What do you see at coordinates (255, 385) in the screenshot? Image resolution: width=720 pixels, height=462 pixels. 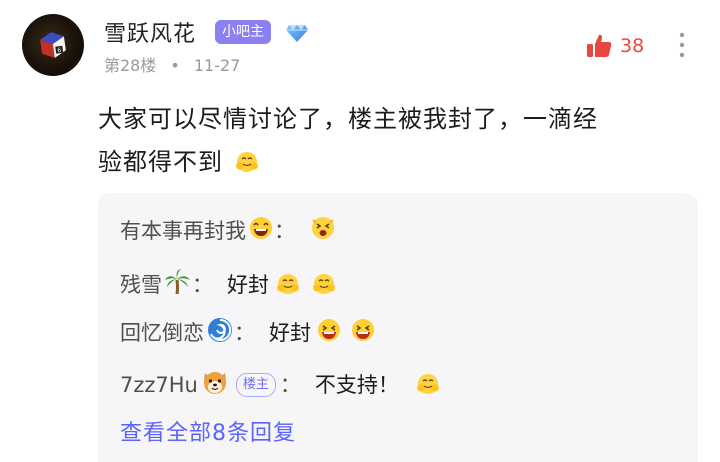 I see `op-badge: 楼主` at bounding box center [255, 385].